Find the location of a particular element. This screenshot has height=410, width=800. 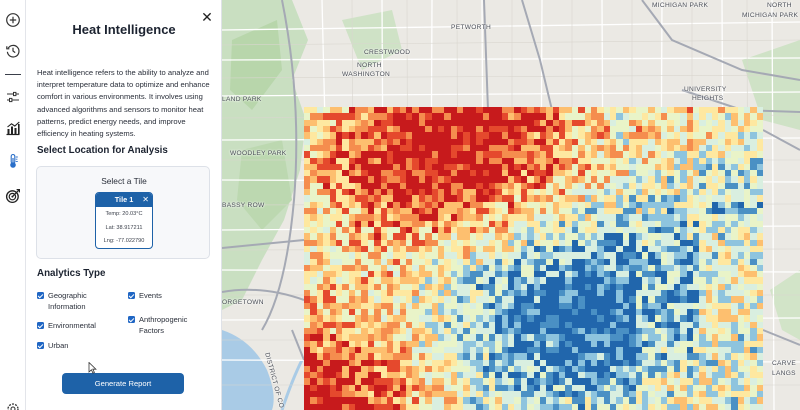

tile-lng: Lng: -77.022790 is located at coordinates (124, 241).